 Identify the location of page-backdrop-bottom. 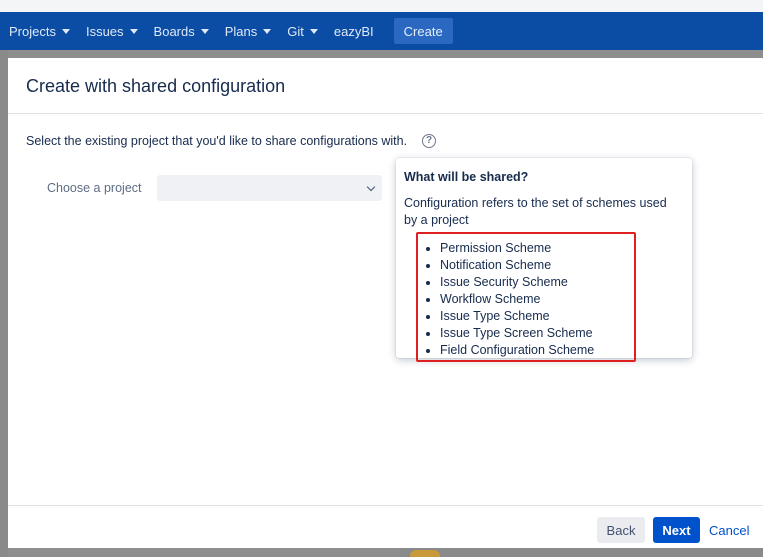
(581, 552).